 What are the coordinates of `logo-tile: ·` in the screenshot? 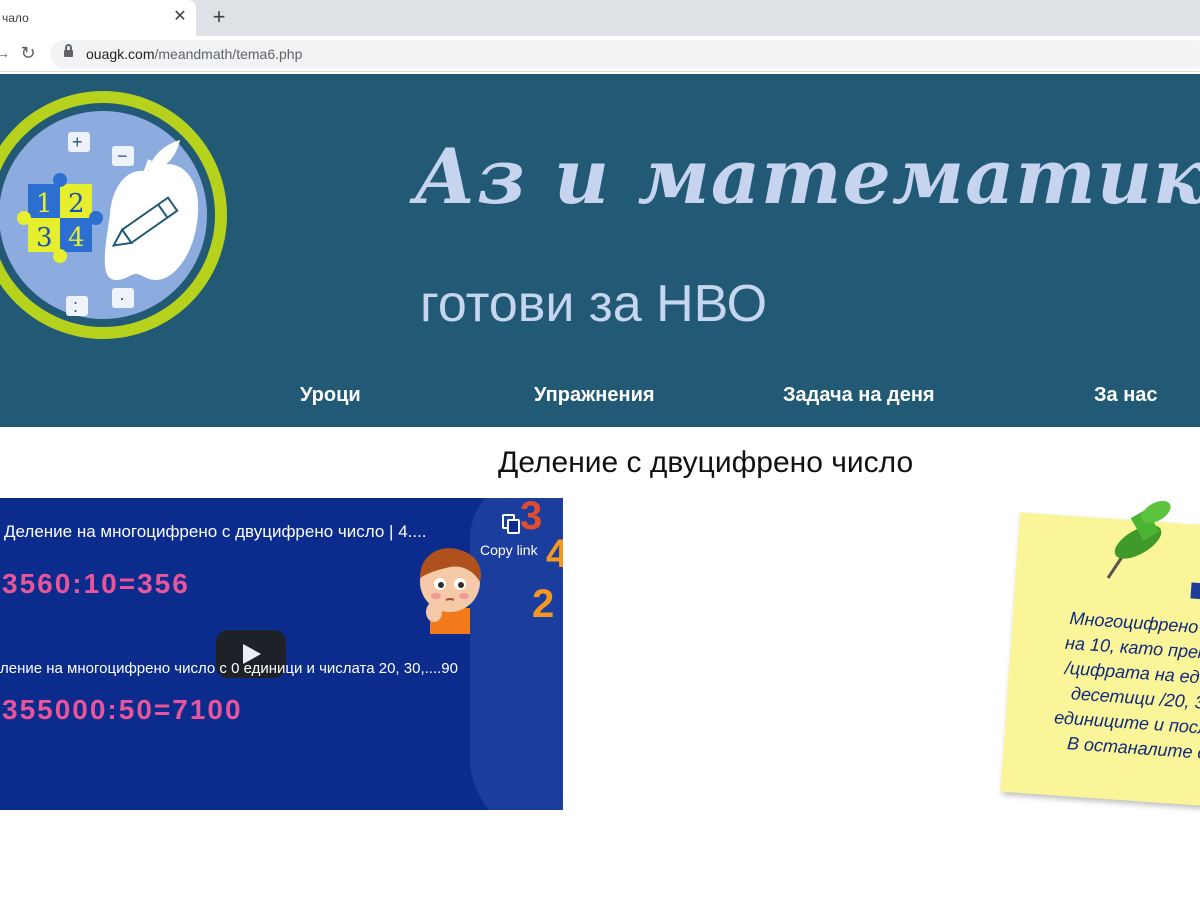 It's located at (122, 298).